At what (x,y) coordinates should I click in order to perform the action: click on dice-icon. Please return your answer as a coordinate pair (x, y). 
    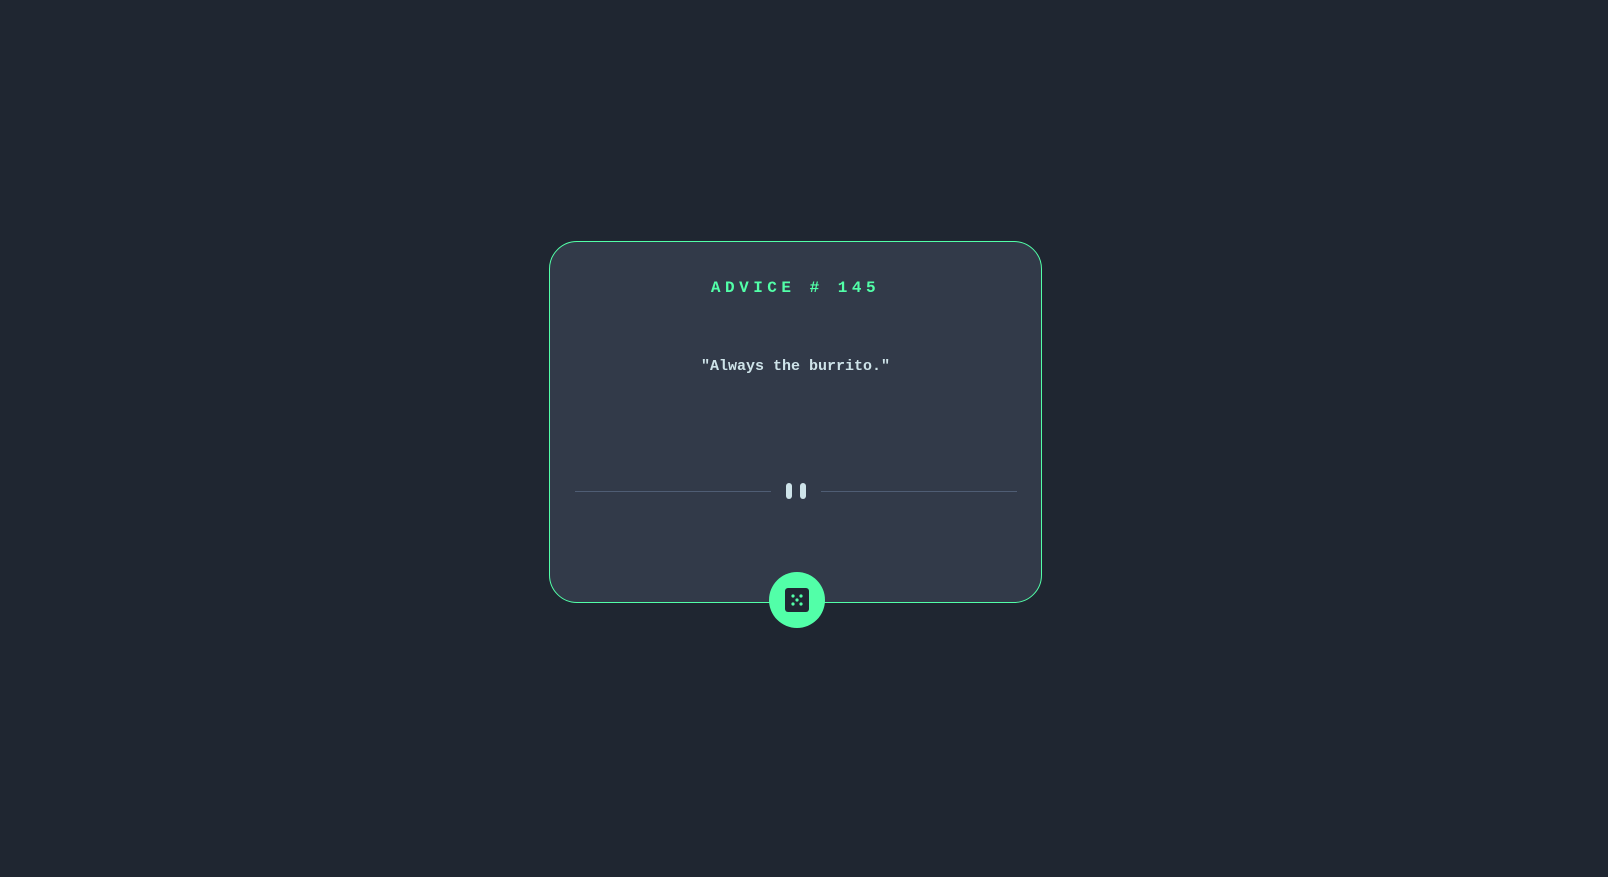
    Looking at the image, I should click on (797, 600).